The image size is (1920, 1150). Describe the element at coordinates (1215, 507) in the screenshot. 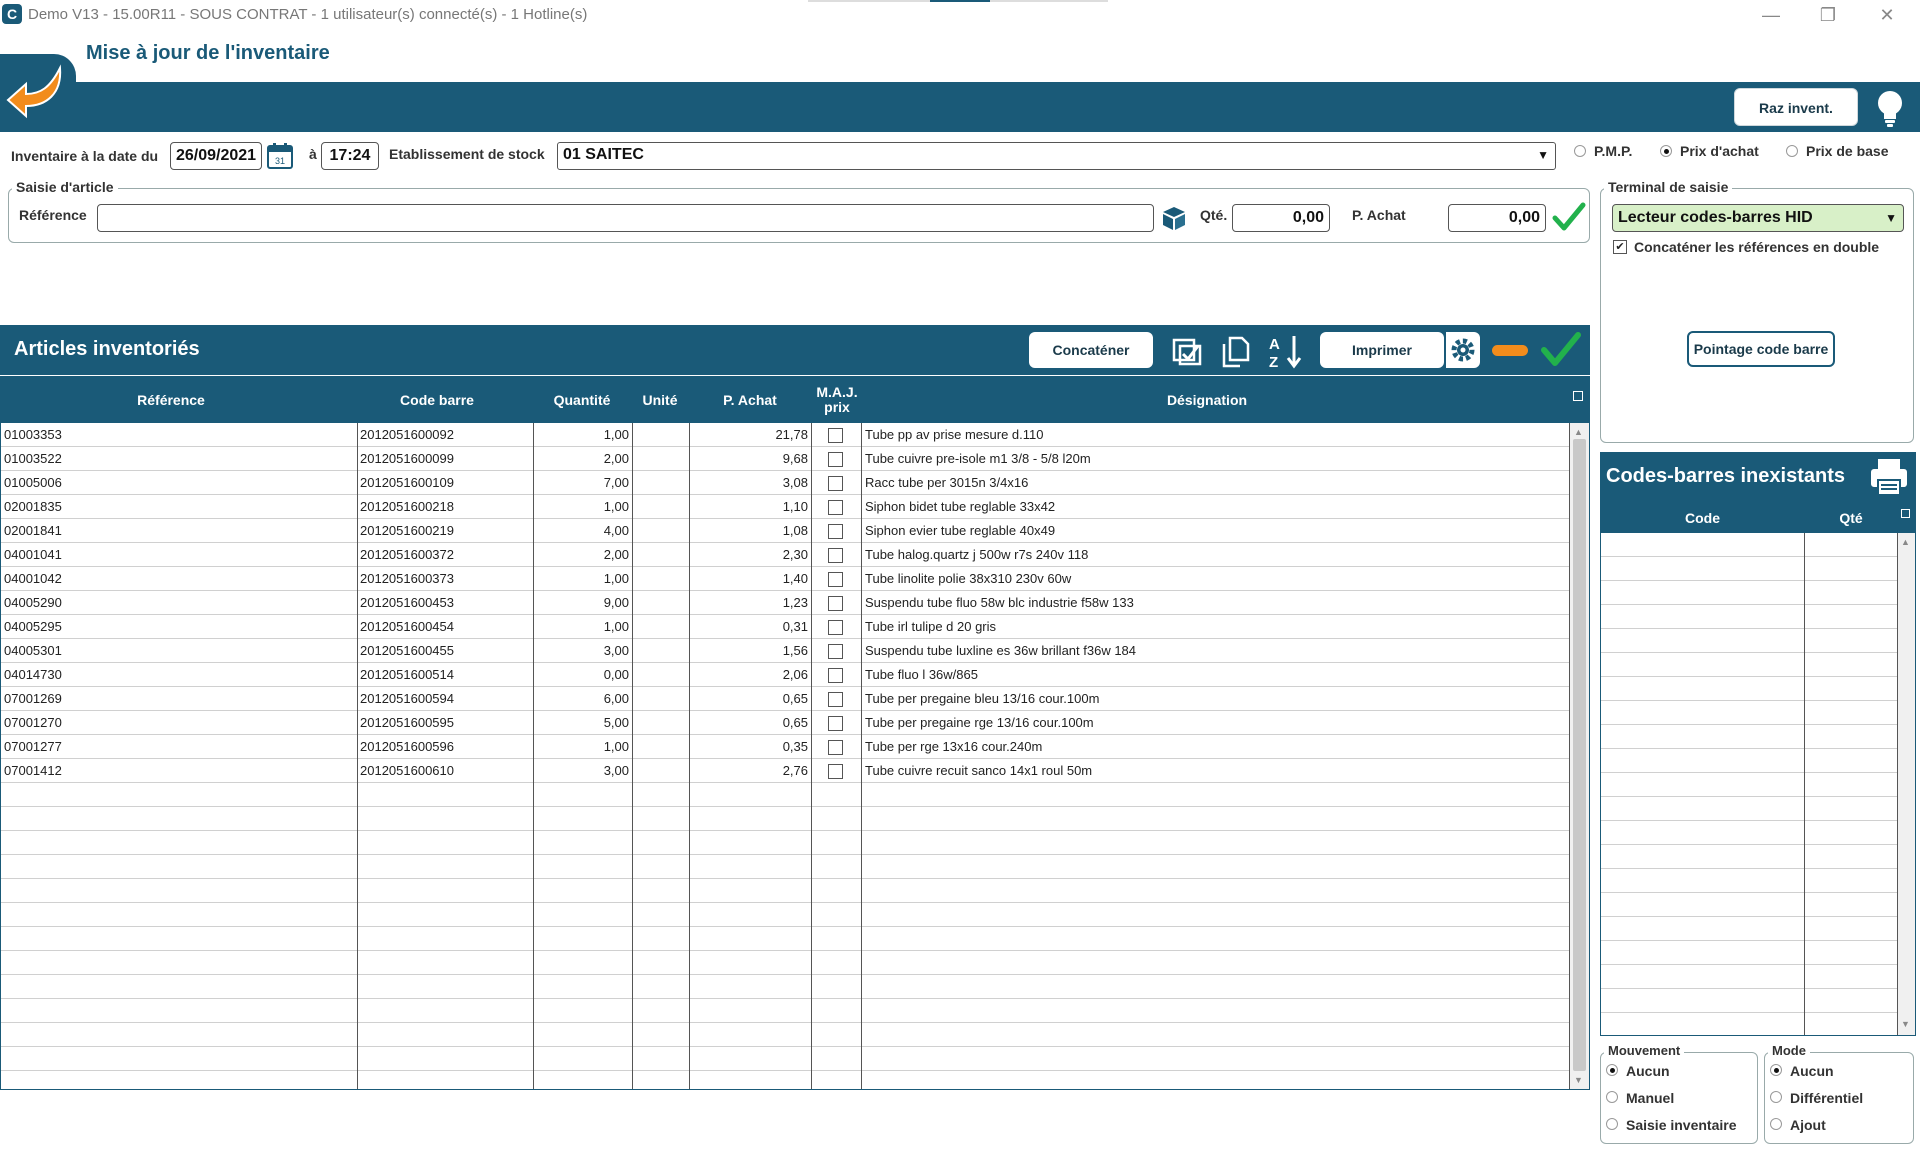

I see `cell-designation: Siphon bidet tube reglable 33x42` at that location.